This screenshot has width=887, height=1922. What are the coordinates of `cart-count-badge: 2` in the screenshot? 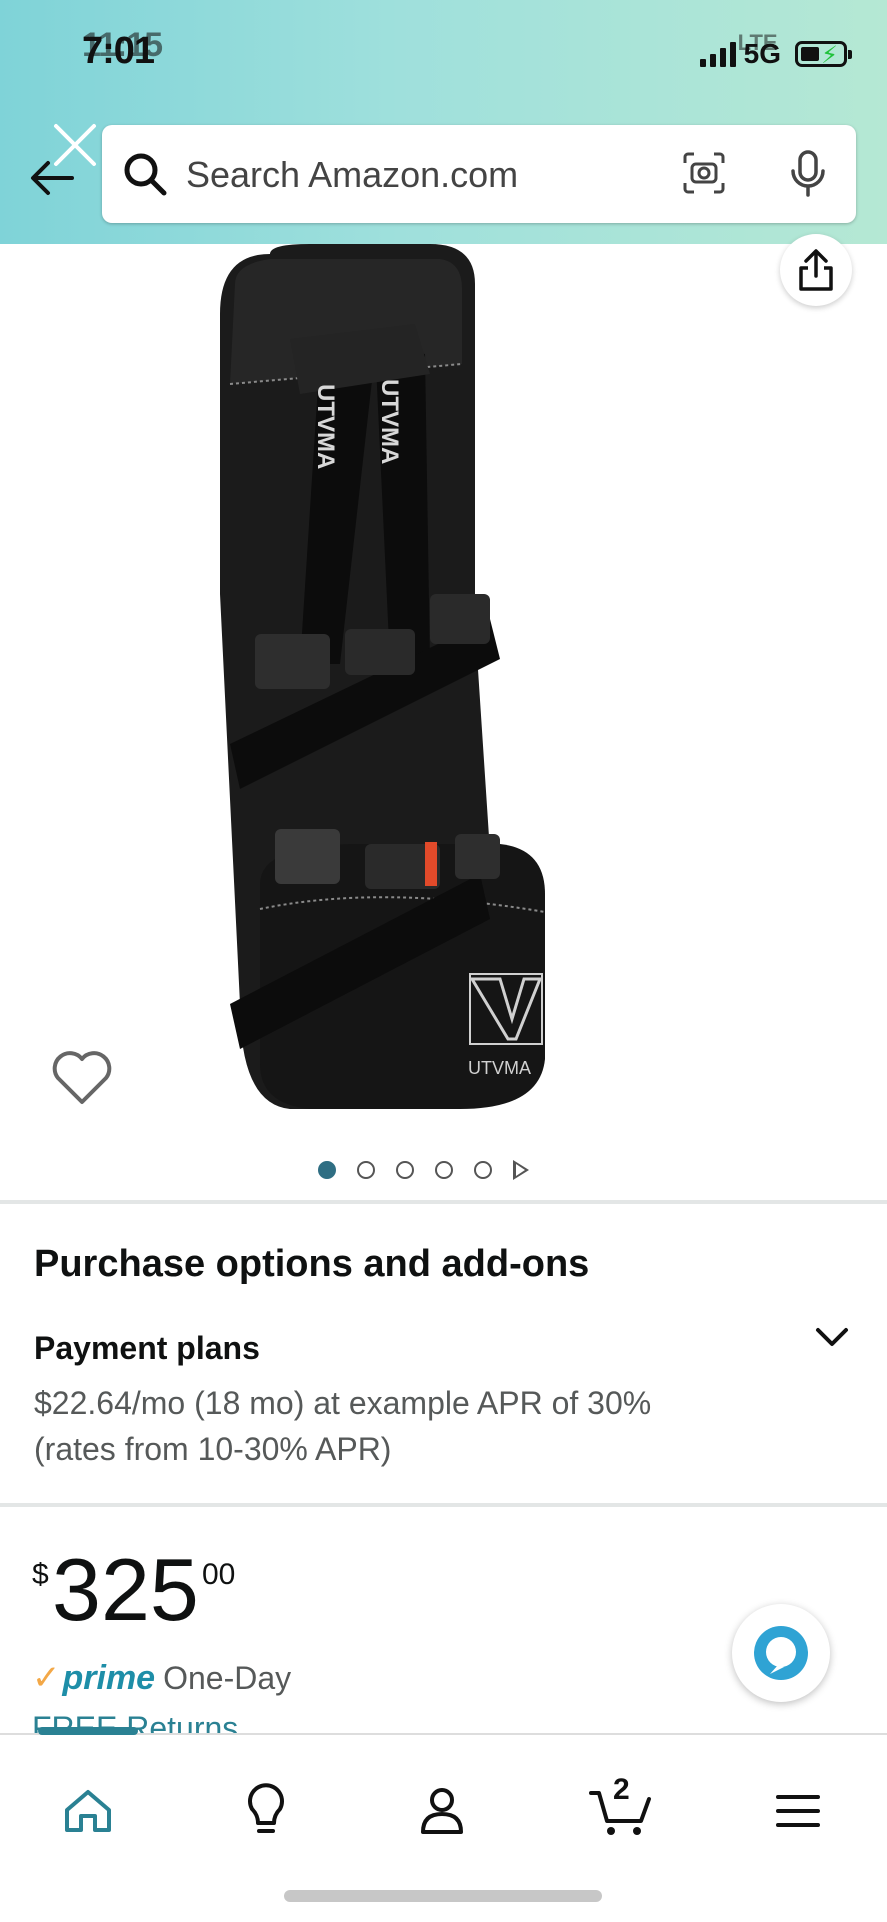 It's located at (621, 1789).